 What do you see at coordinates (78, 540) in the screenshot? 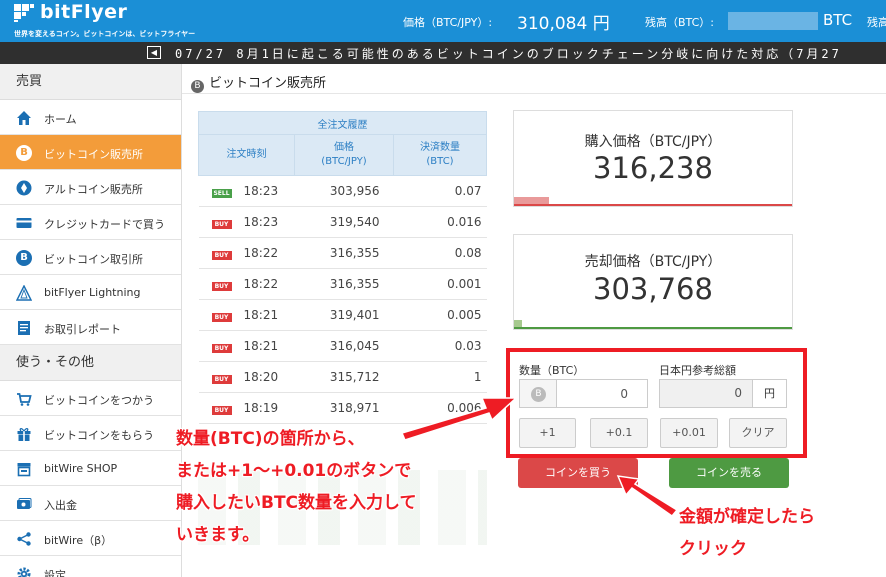
I see `sidebar-item-label: bitWire（β）` at bounding box center [78, 540].